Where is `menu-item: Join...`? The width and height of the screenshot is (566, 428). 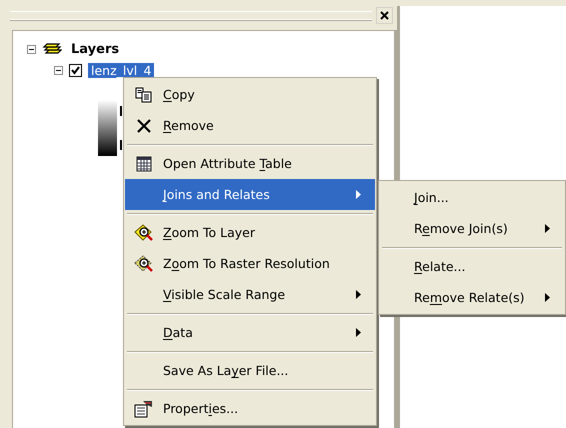
menu-item: Join... is located at coordinates (472, 197).